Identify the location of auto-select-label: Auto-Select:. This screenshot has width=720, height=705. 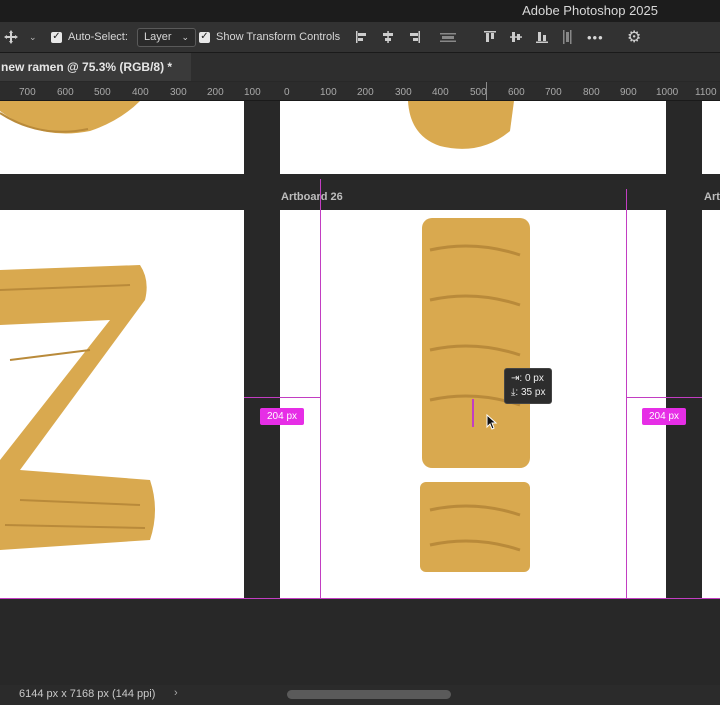
(98, 37).